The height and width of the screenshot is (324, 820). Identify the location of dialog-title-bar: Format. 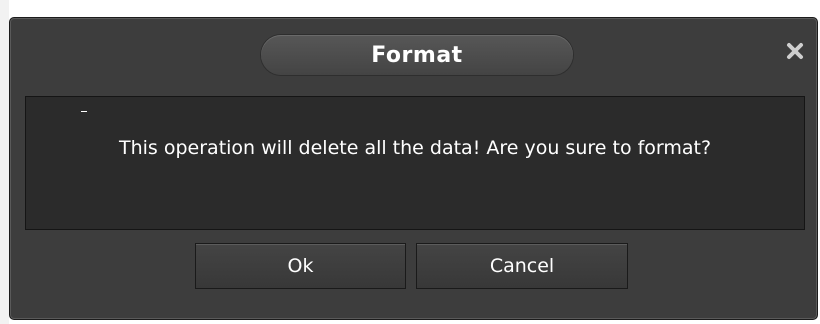
(417, 55).